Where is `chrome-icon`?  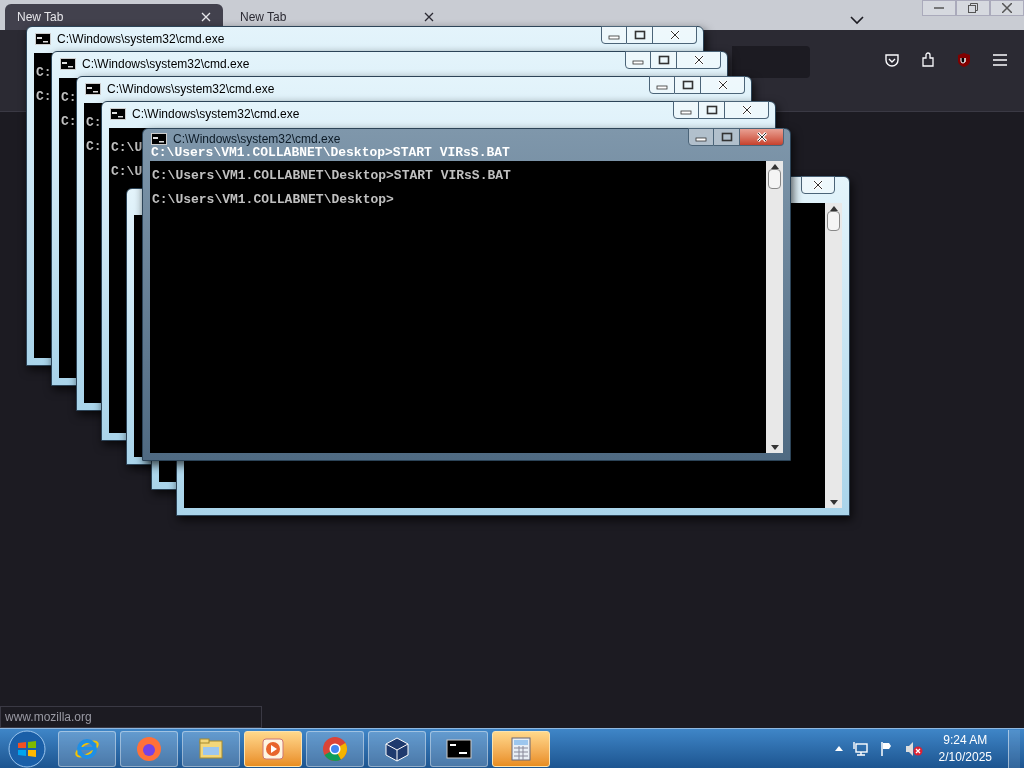 chrome-icon is located at coordinates (335, 748).